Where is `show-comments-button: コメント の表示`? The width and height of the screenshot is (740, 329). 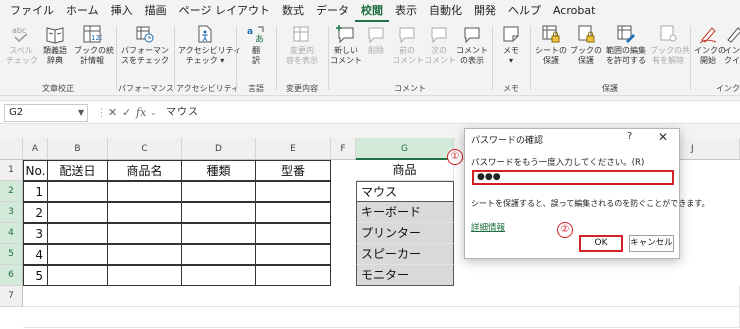 show-comments-button: コメント の表示 is located at coordinates (472, 45).